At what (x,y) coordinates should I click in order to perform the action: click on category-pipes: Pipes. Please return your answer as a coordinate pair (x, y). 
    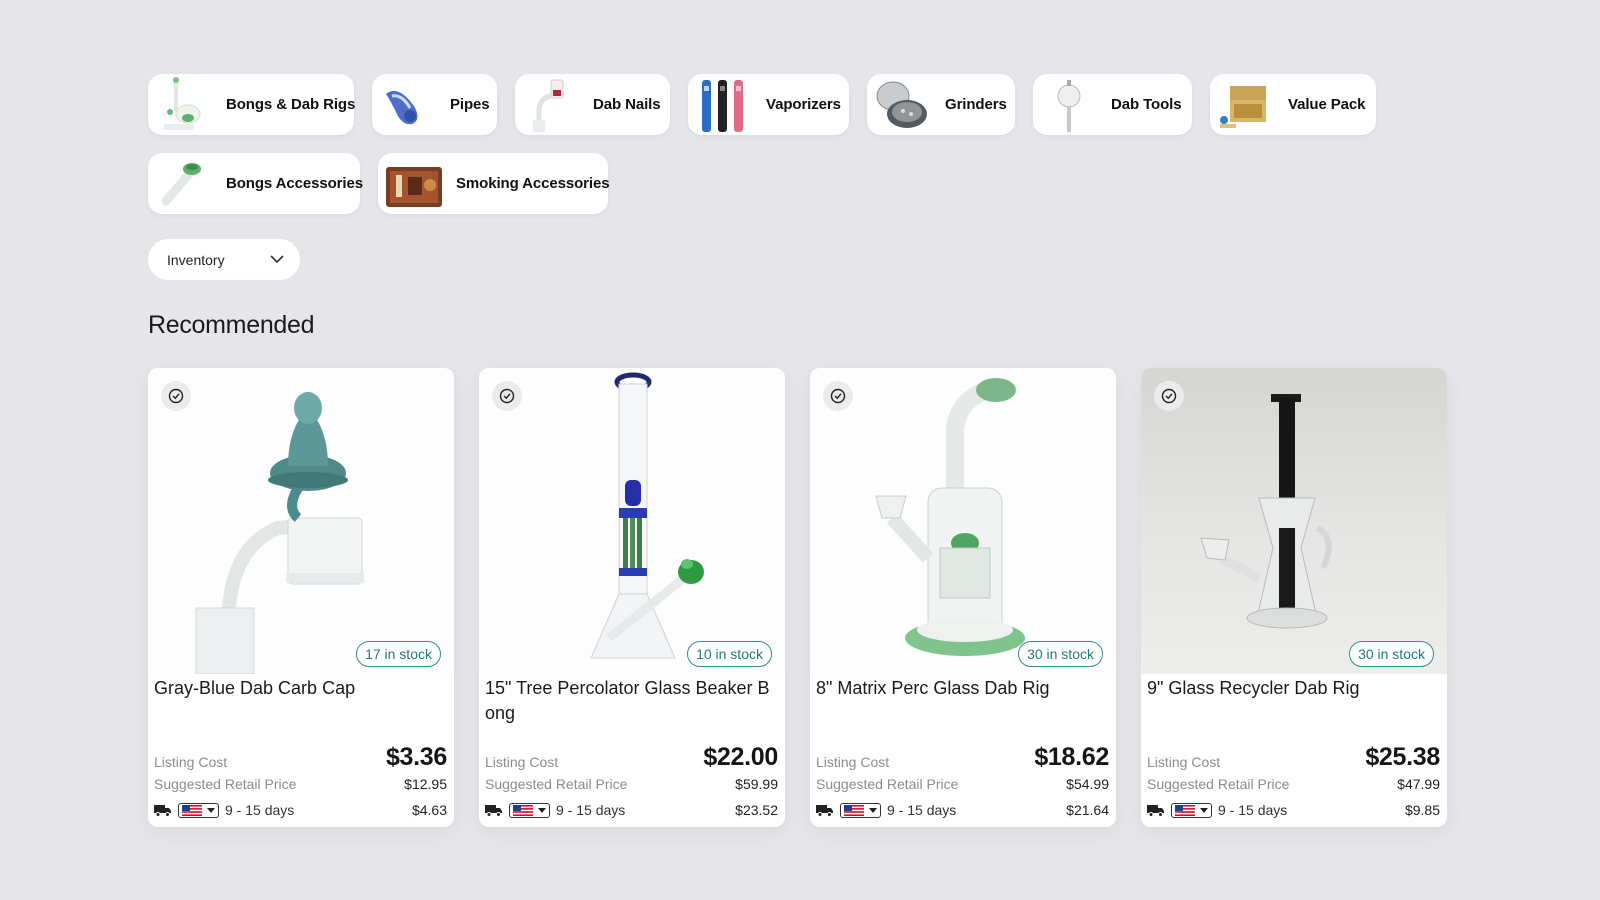
    Looking at the image, I should click on (434, 104).